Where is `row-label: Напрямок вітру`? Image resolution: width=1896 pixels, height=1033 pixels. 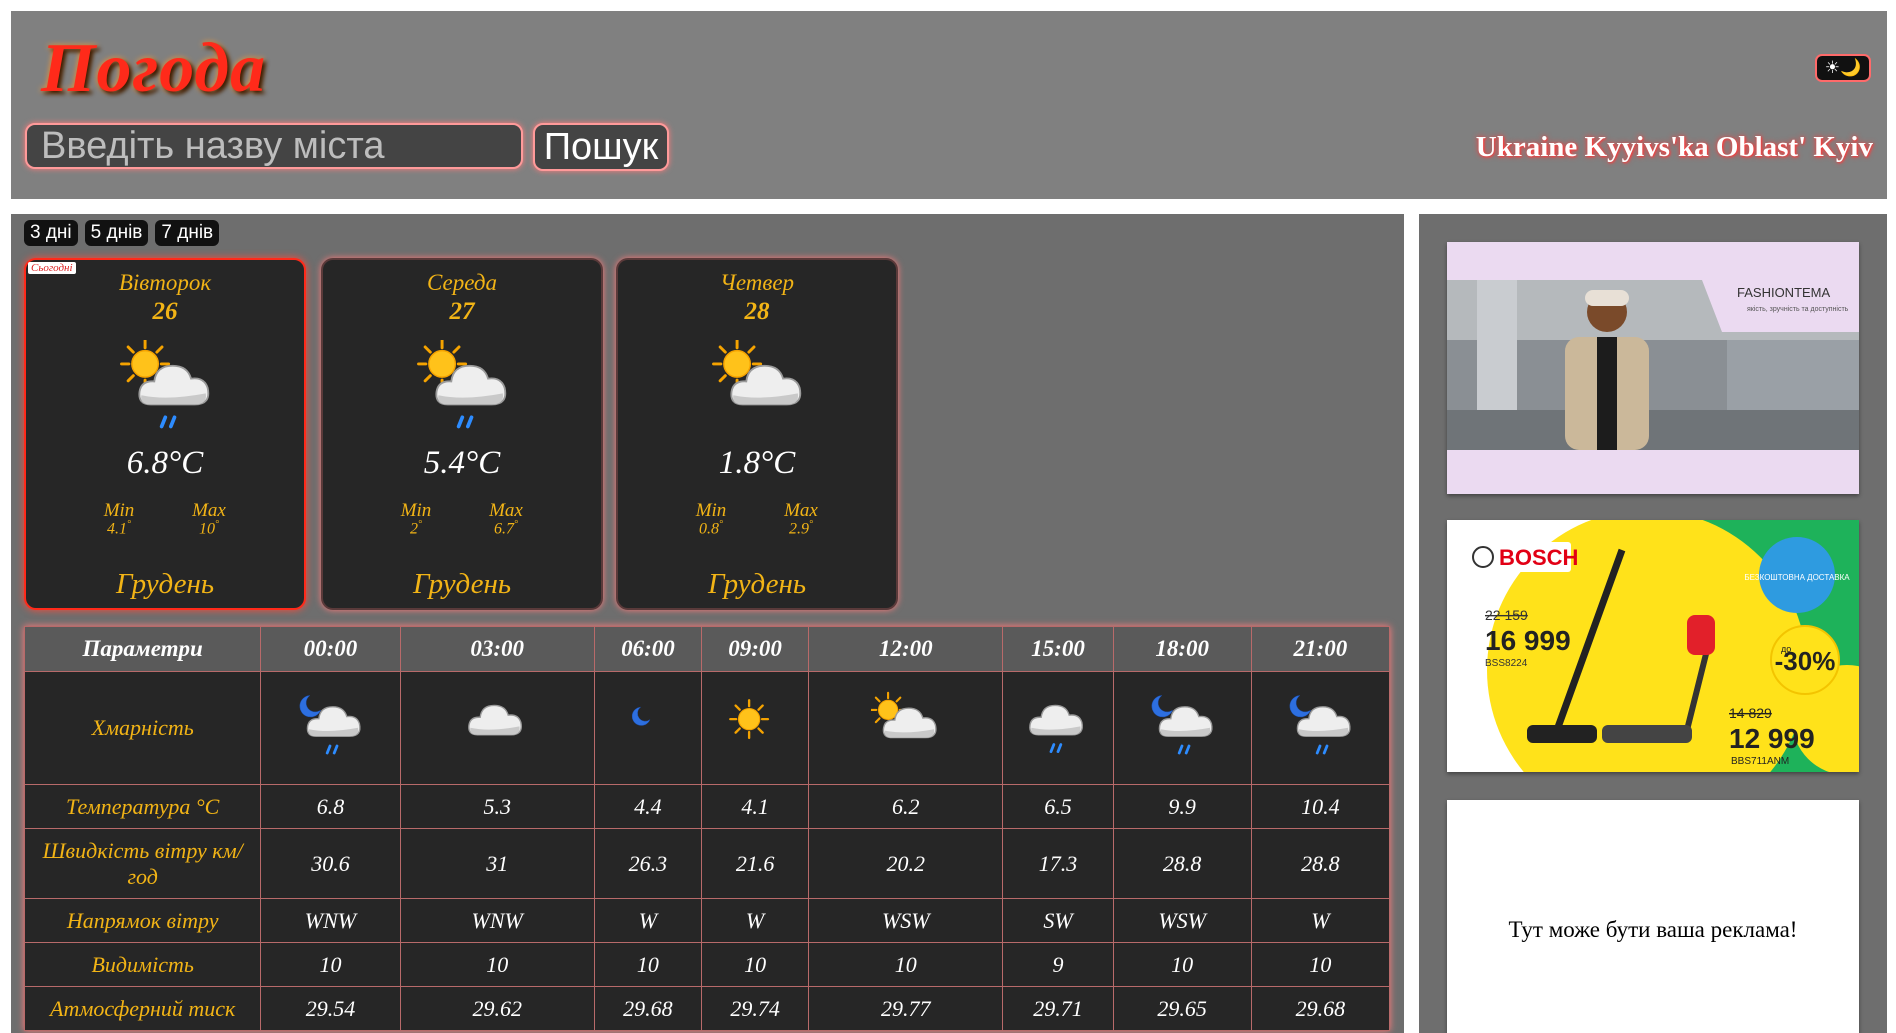
row-label: Напрямок вітру is located at coordinates (142, 920).